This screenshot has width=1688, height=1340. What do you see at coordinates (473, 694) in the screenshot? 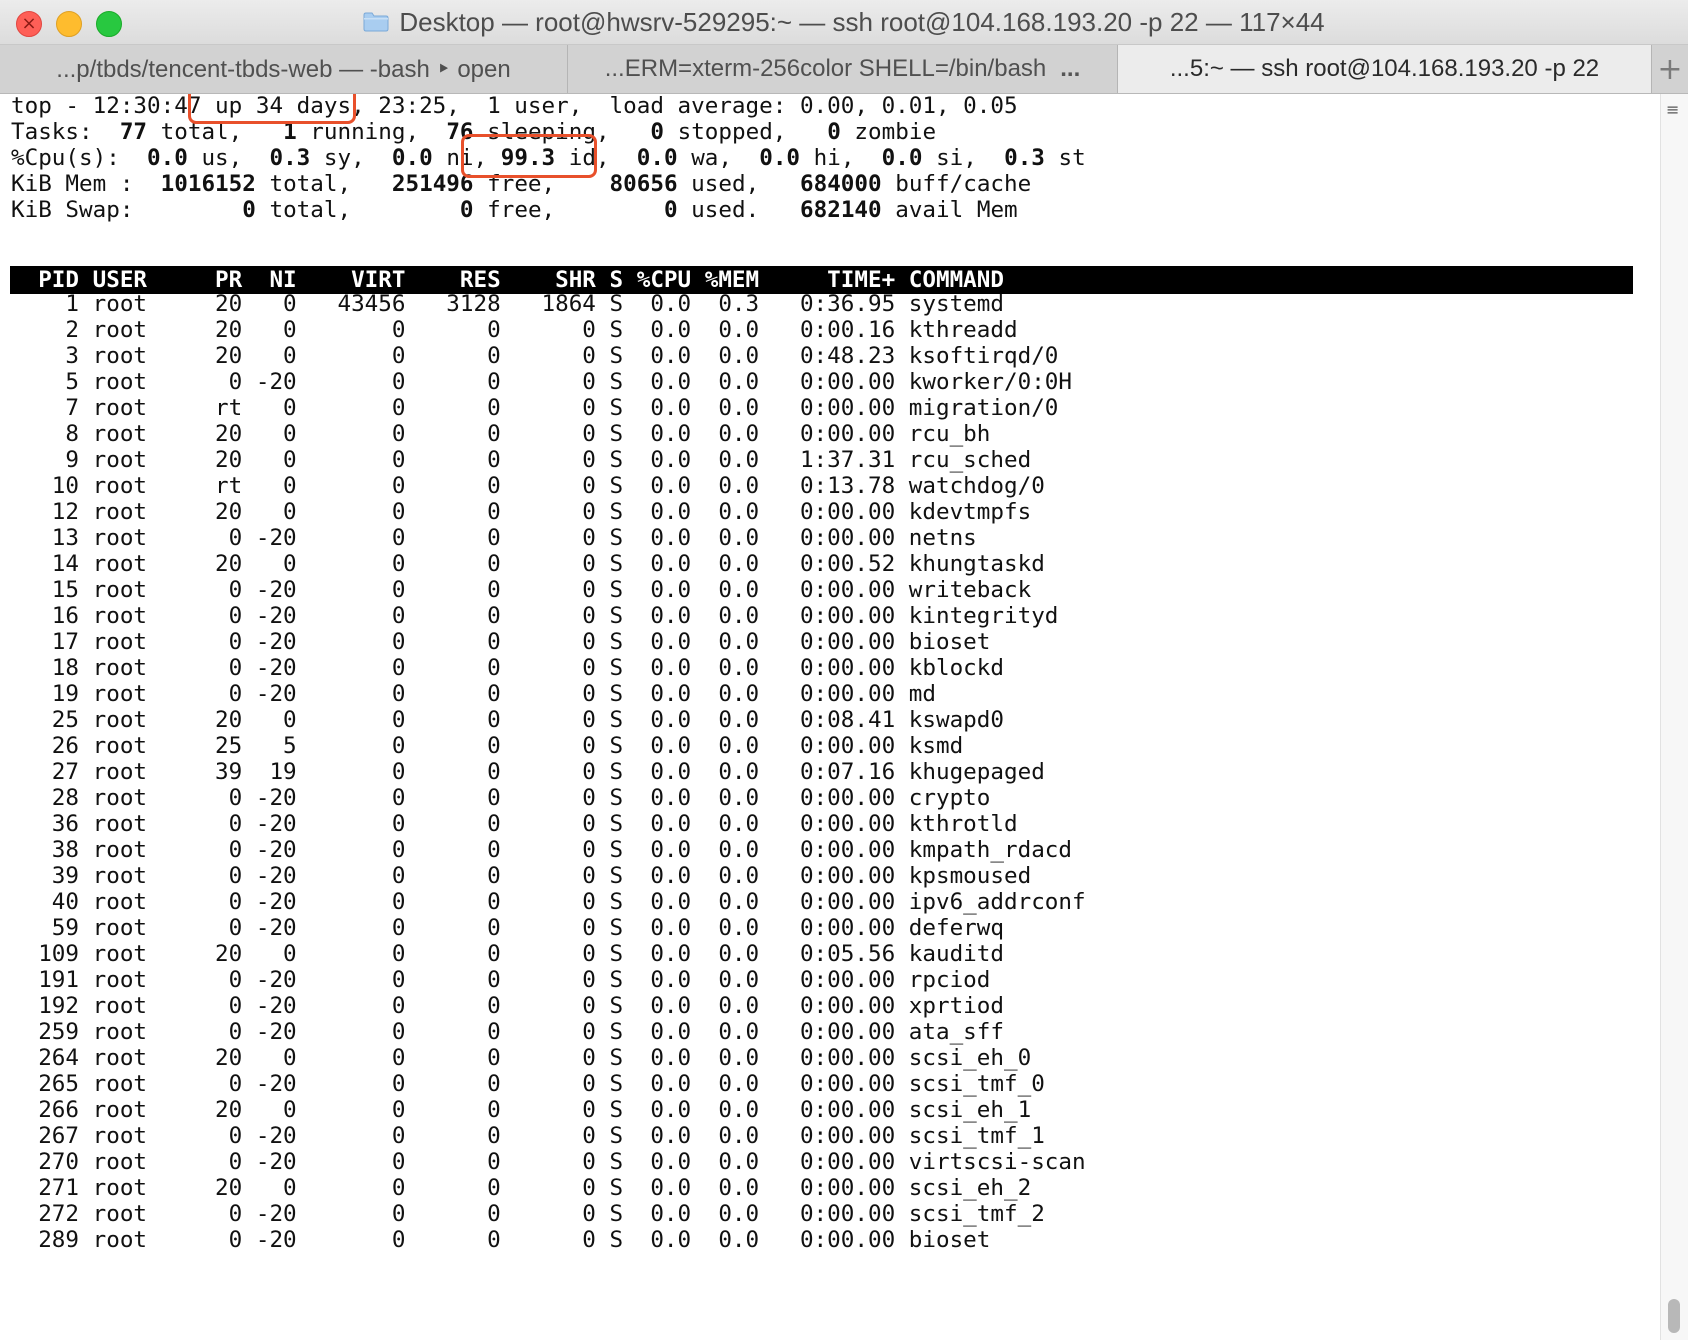
I see `process-row: 19 root 0 -20 0 0 0 S 0.0 0.0 0:00.00 md` at bounding box center [473, 694].